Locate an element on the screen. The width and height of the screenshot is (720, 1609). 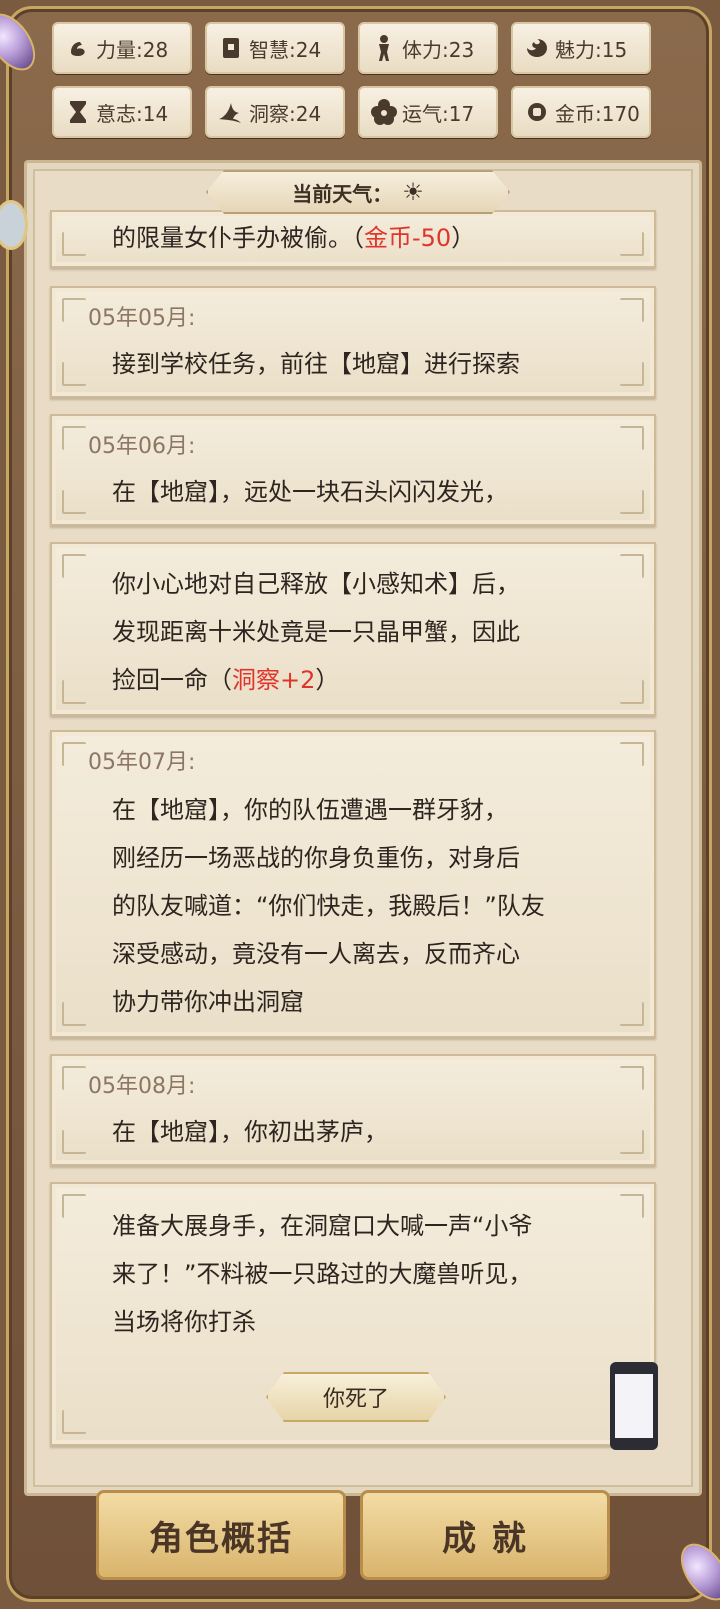
stat-label: 力量:28 is located at coordinates (132, 49).